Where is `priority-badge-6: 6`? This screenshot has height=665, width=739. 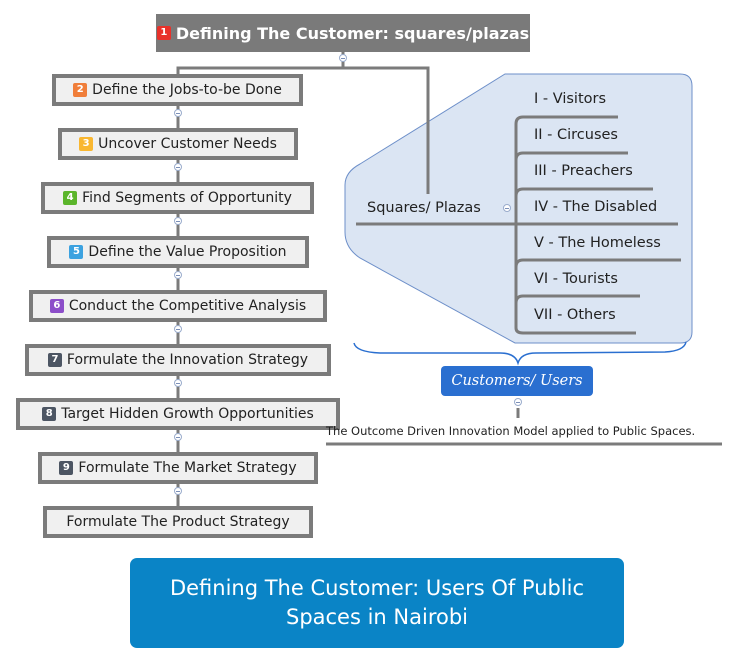 priority-badge-6: 6 is located at coordinates (56, 306).